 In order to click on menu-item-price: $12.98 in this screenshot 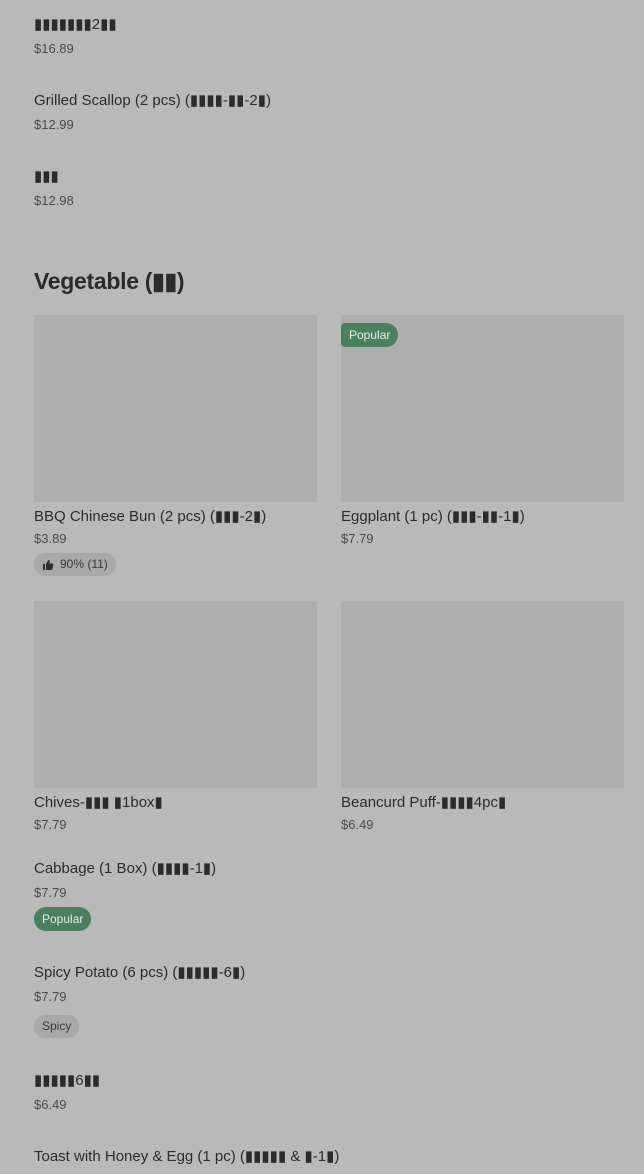, I will do `click(54, 200)`.